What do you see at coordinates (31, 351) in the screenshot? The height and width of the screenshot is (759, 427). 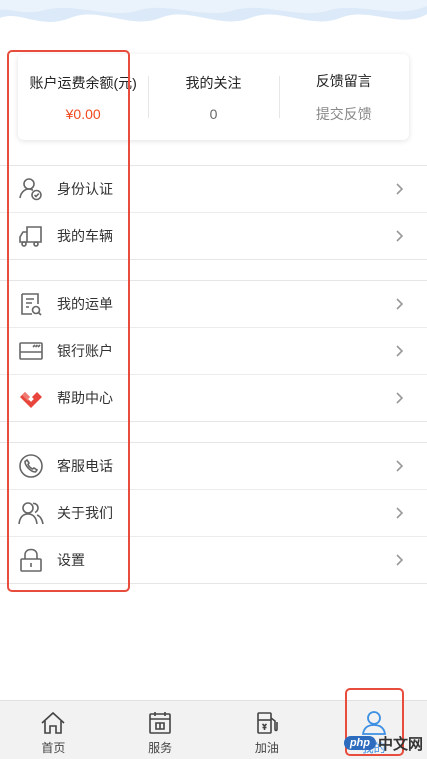 I see `bank-card-icon` at bounding box center [31, 351].